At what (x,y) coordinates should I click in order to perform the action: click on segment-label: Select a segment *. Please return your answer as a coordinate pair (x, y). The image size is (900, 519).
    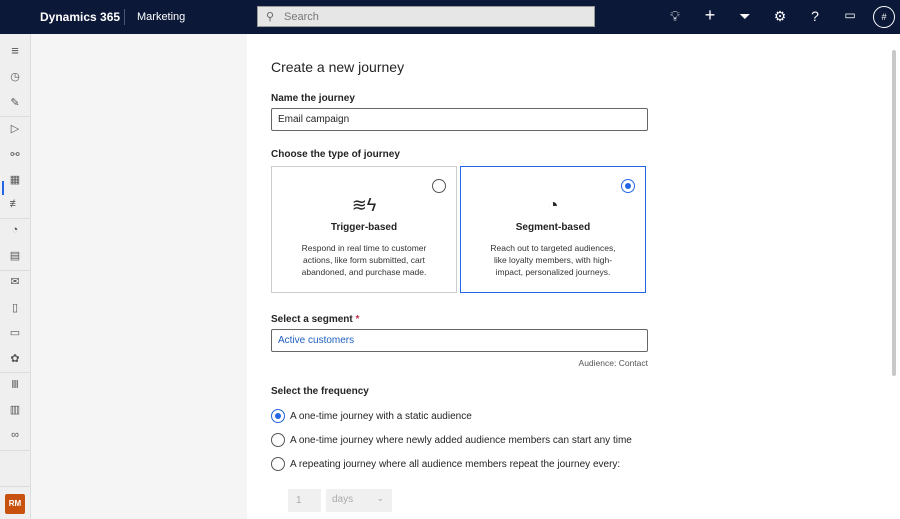
    Looking at the image, I should click on (315, 319).